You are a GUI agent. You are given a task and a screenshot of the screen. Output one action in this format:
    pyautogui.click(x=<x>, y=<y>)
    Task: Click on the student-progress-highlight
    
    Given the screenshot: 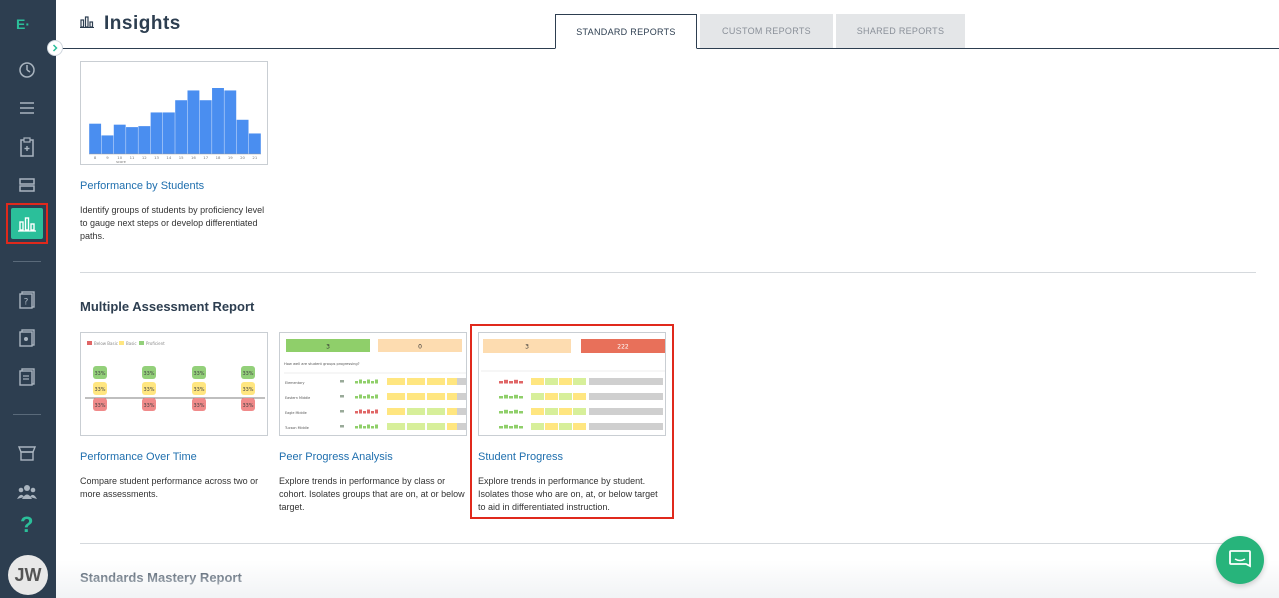 What is the action you would take?
    pyautogui.click(x=572, y=421)
    